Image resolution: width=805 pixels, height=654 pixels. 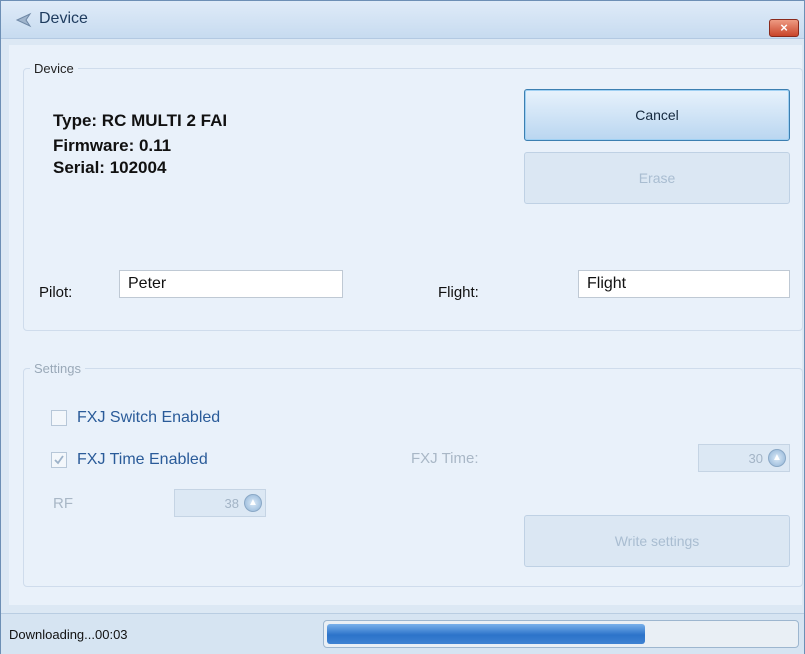 I want to click on device-type: Type: RC MULTI 2 FAI, so click(x=140, y=120).